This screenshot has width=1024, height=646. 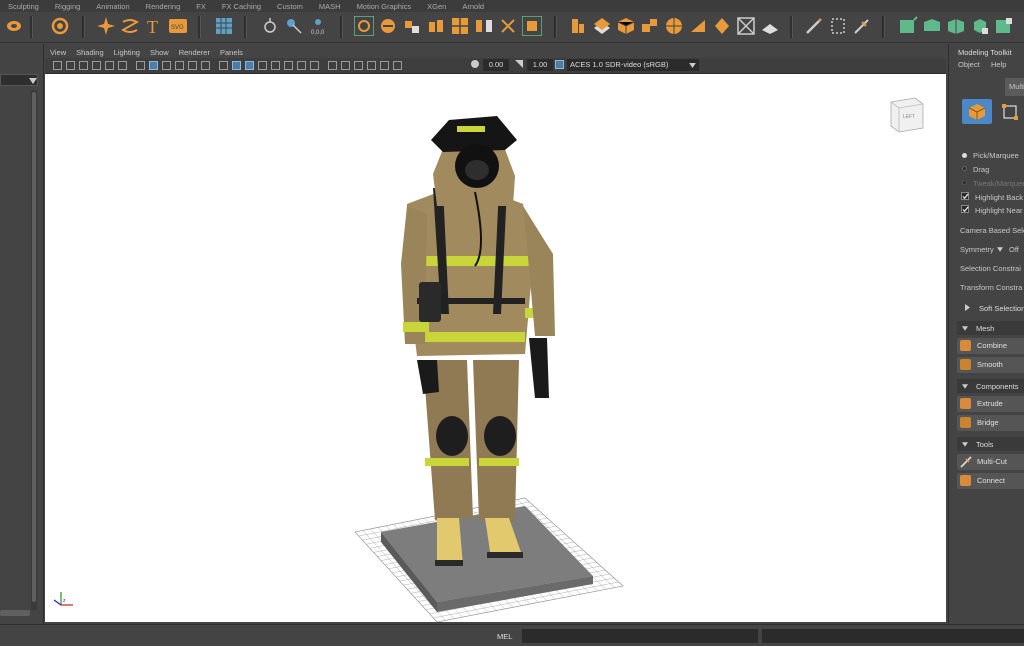 What do you see at coordinates (1014, 87) in the screenshot?
I see `tab-multi: Multi` at bounding box center [1014, 87].